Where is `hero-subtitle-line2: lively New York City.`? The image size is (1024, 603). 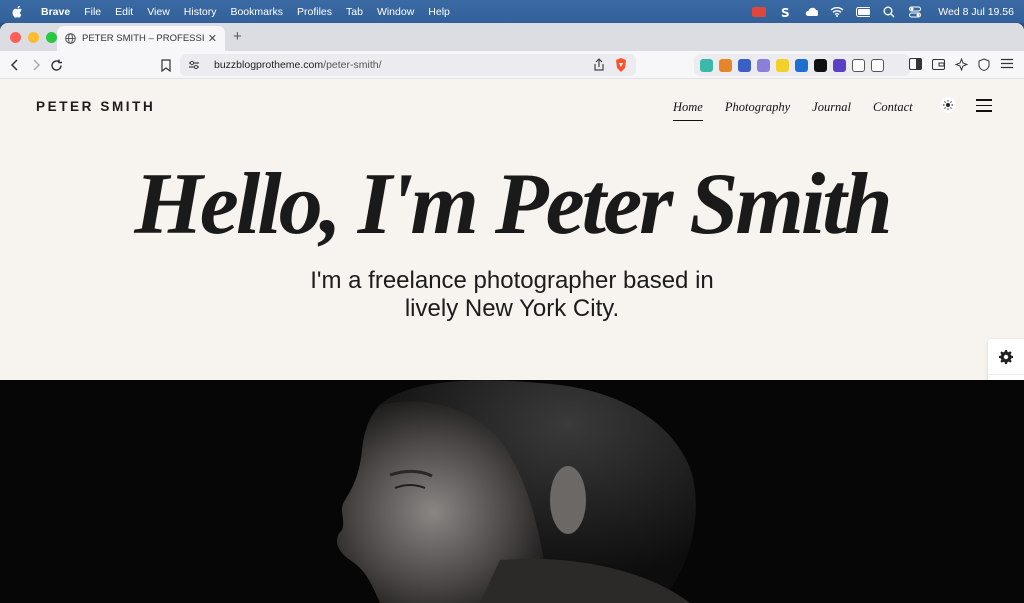 hero-subtitle-line2: lively New York City. is located at coordinates (512, 308).